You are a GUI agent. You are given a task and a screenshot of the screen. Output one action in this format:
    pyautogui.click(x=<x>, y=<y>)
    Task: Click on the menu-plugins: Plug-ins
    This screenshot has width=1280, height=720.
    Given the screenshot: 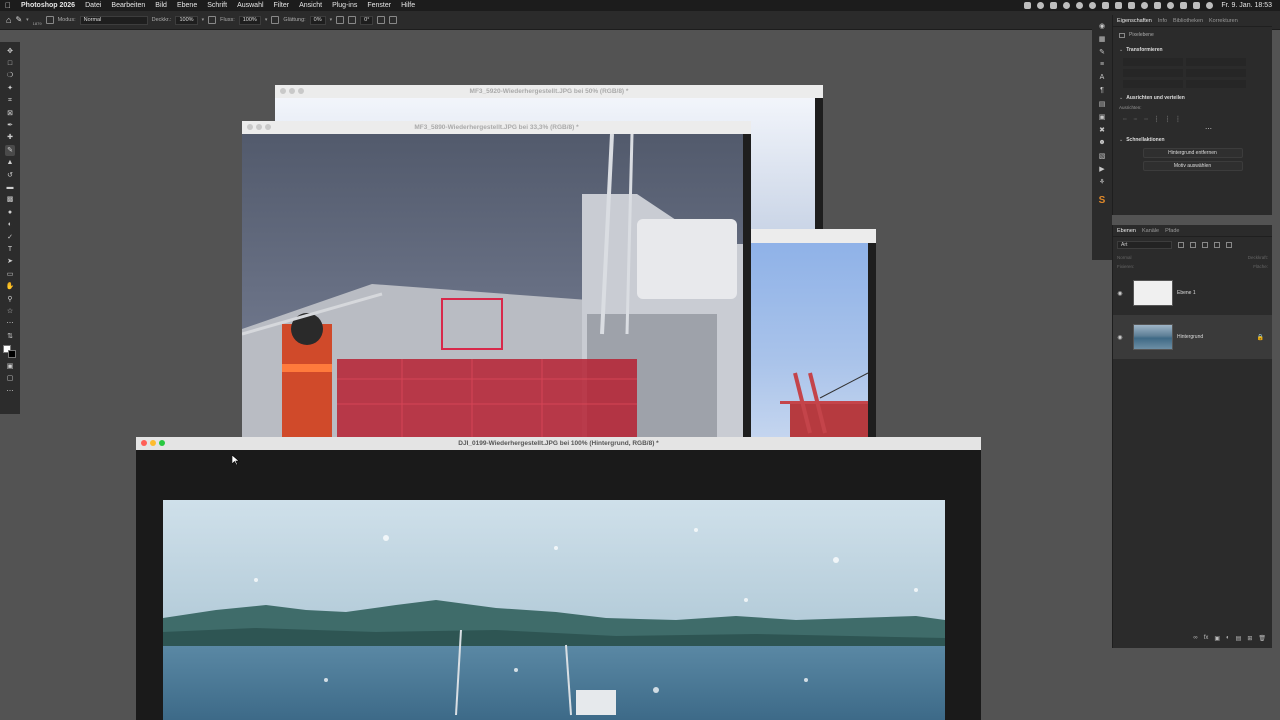 What is the action you would take?
    pyautogui.click(x=344, y=5)
    